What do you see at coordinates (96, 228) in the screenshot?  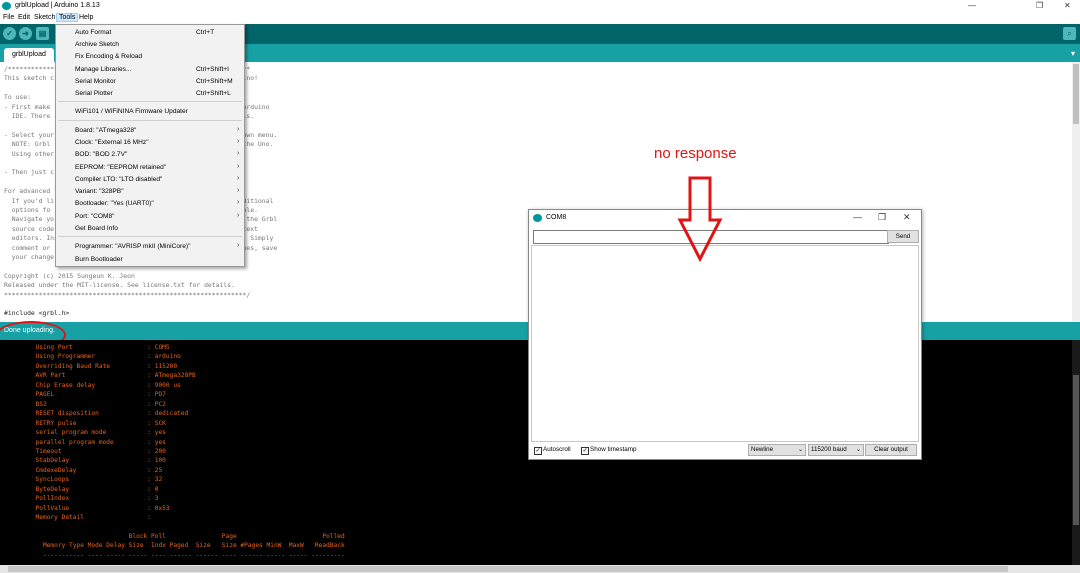 I see `menu-item-label: Get Board Info` at bounding box center [96, 228].